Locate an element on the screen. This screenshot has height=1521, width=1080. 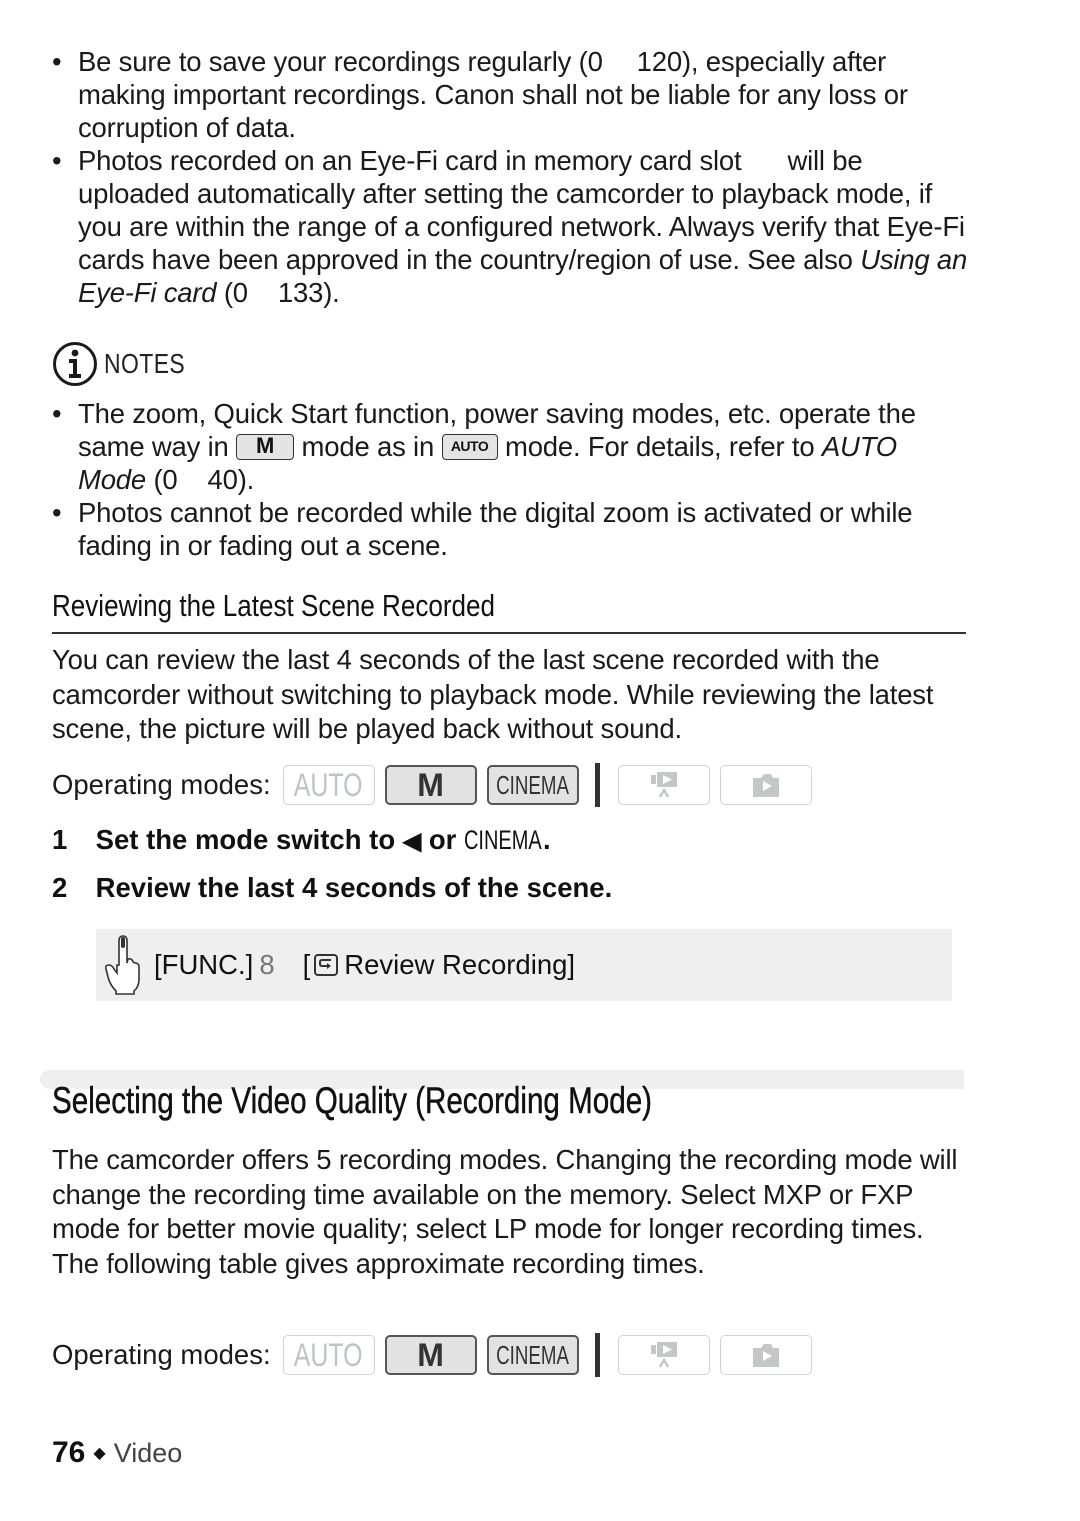
review-recording-menu-item: Review Recording] is located at coordinates (460, 964).